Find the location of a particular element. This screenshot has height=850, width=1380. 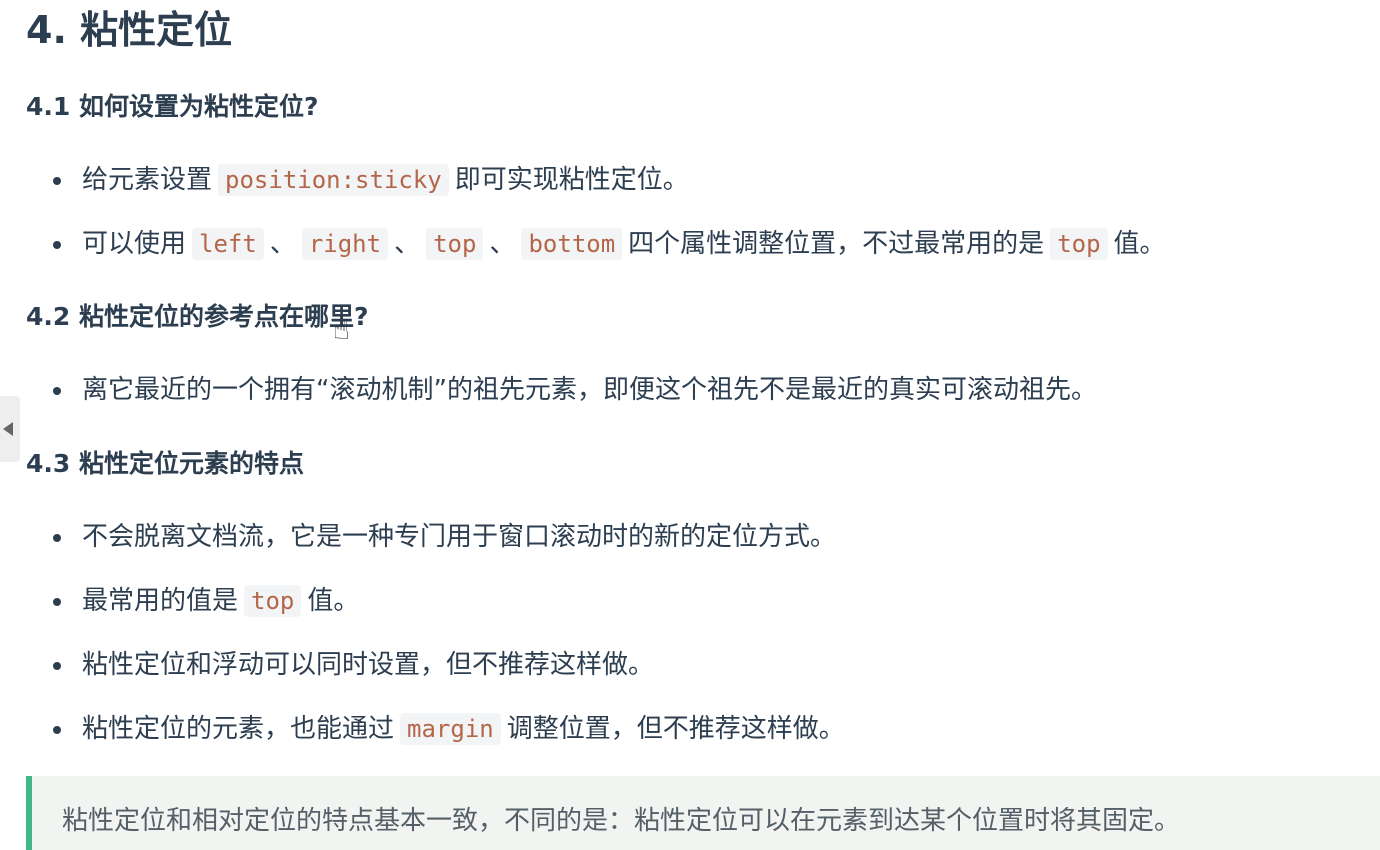

inline-code: bottom is located at coordinates (572, 244).